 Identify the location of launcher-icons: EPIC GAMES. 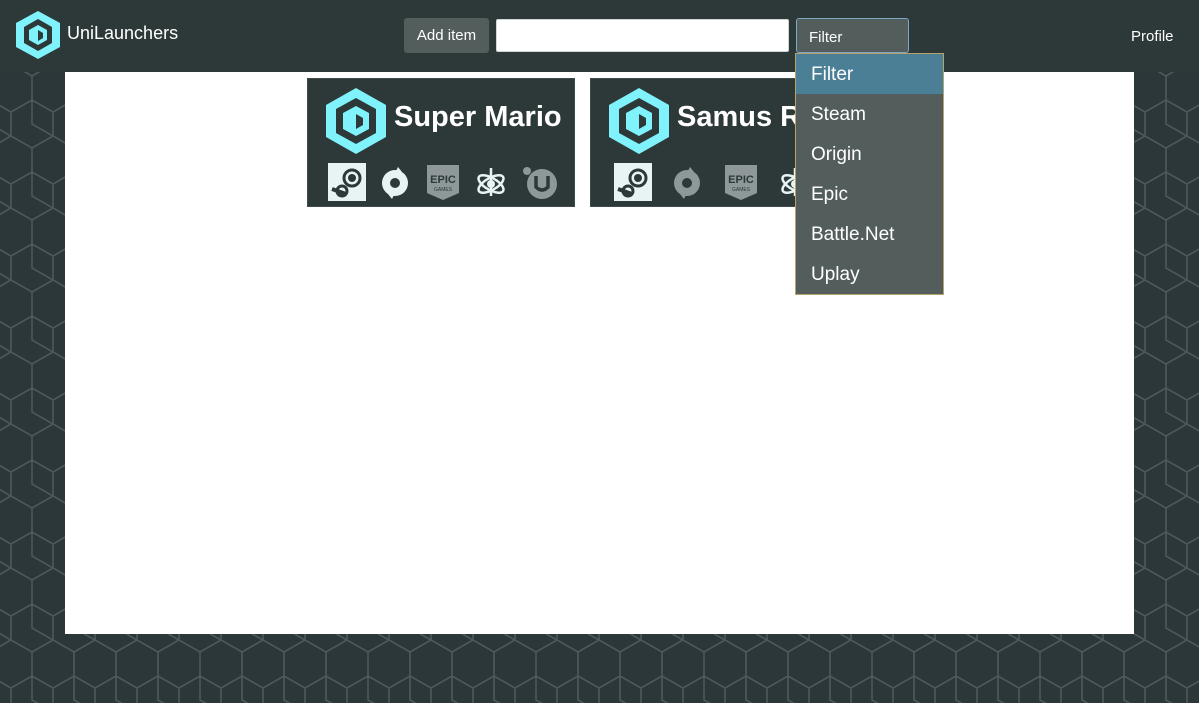
(448, 182).